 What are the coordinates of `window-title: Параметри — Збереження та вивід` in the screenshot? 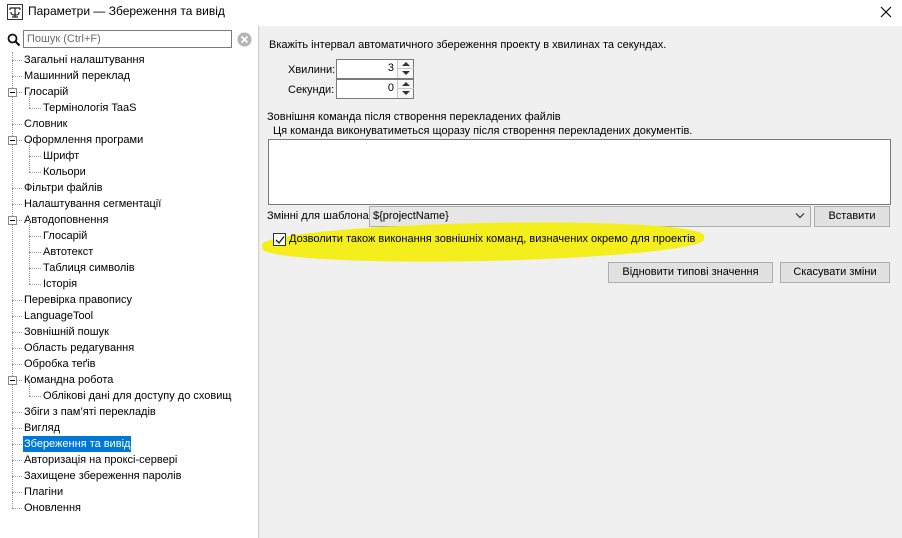 It's located at (126, 11).